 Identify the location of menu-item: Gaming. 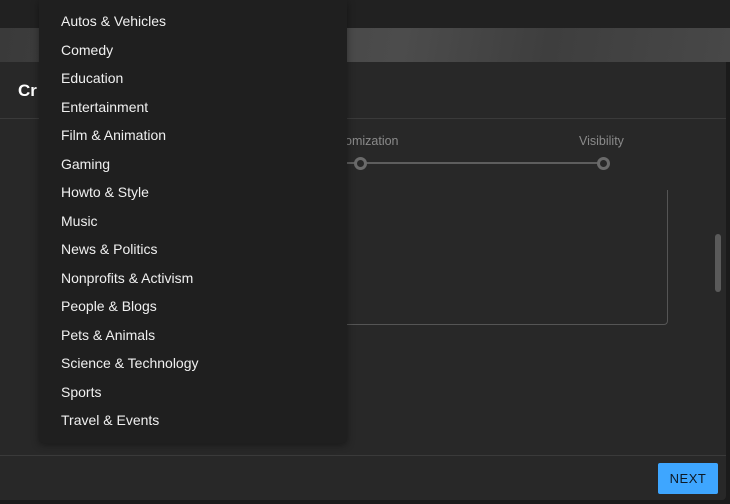
(193, 164).